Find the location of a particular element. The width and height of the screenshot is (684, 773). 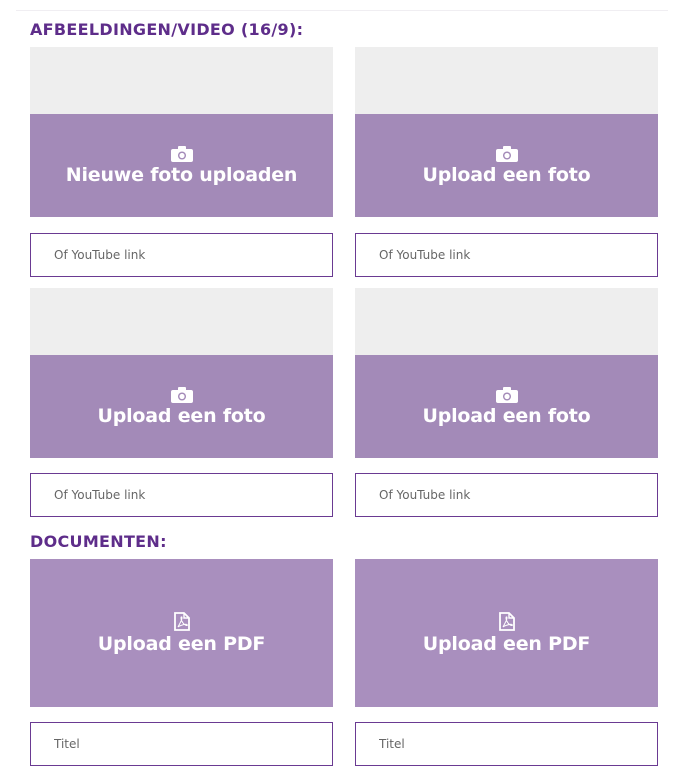

upload-photo-label: Nieuwe foto uploaden is located at coordinates (181, 174).